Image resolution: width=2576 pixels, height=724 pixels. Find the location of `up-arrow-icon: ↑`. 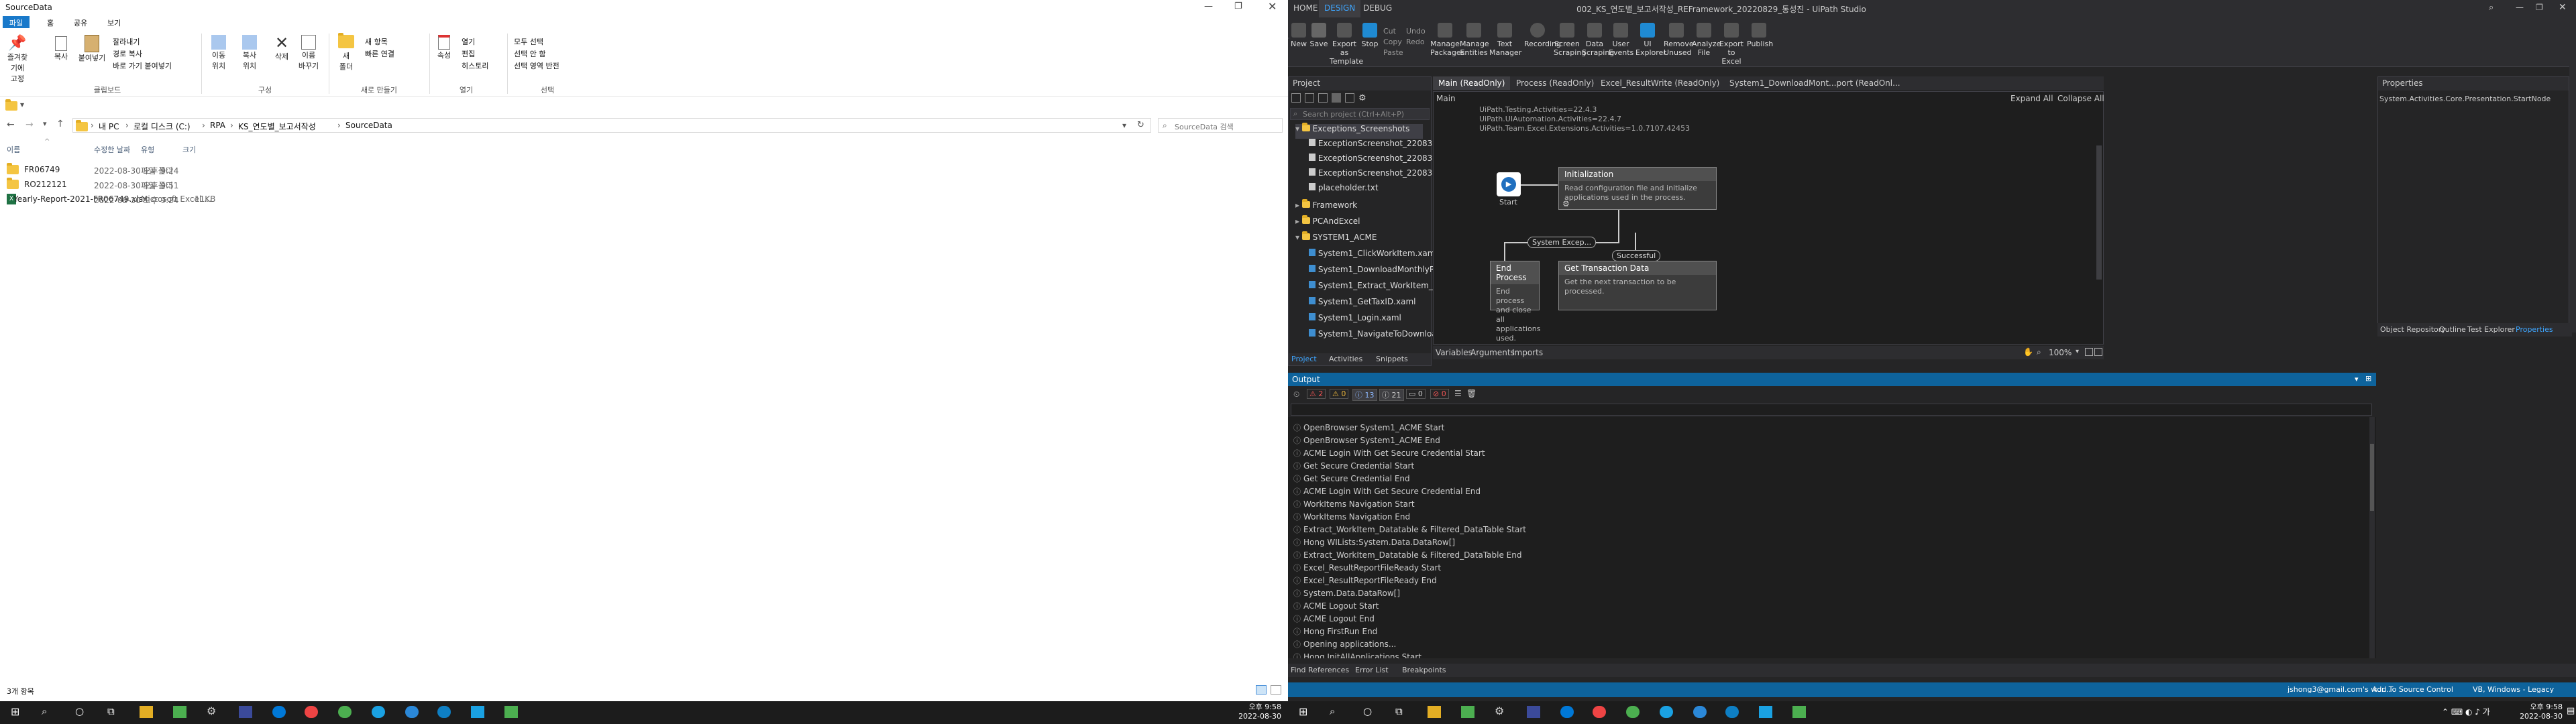

up-arrow-icon: ↑ is located at coordinates (60, 124).